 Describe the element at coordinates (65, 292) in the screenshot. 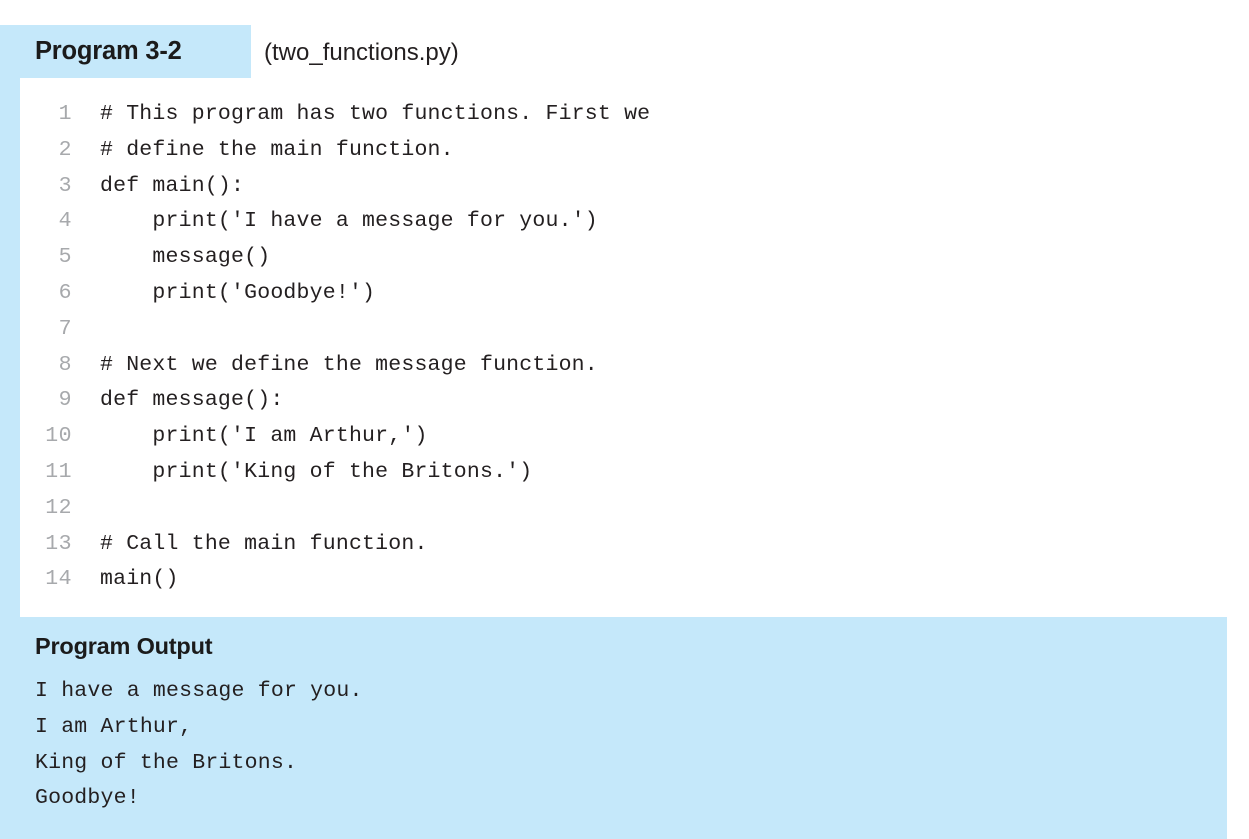

I see `code-line-number: 6` at that location.